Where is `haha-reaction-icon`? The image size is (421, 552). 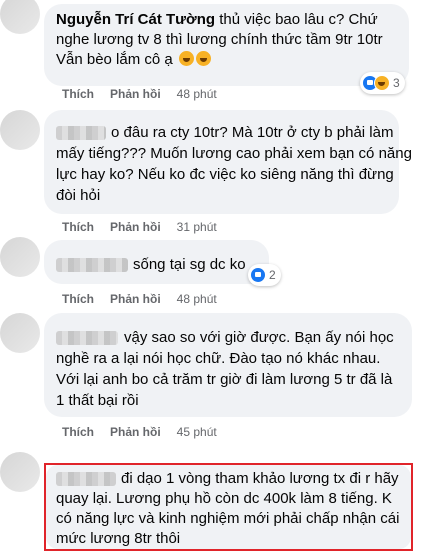
haha-reaction-icon is located at coordinates (382, 83).